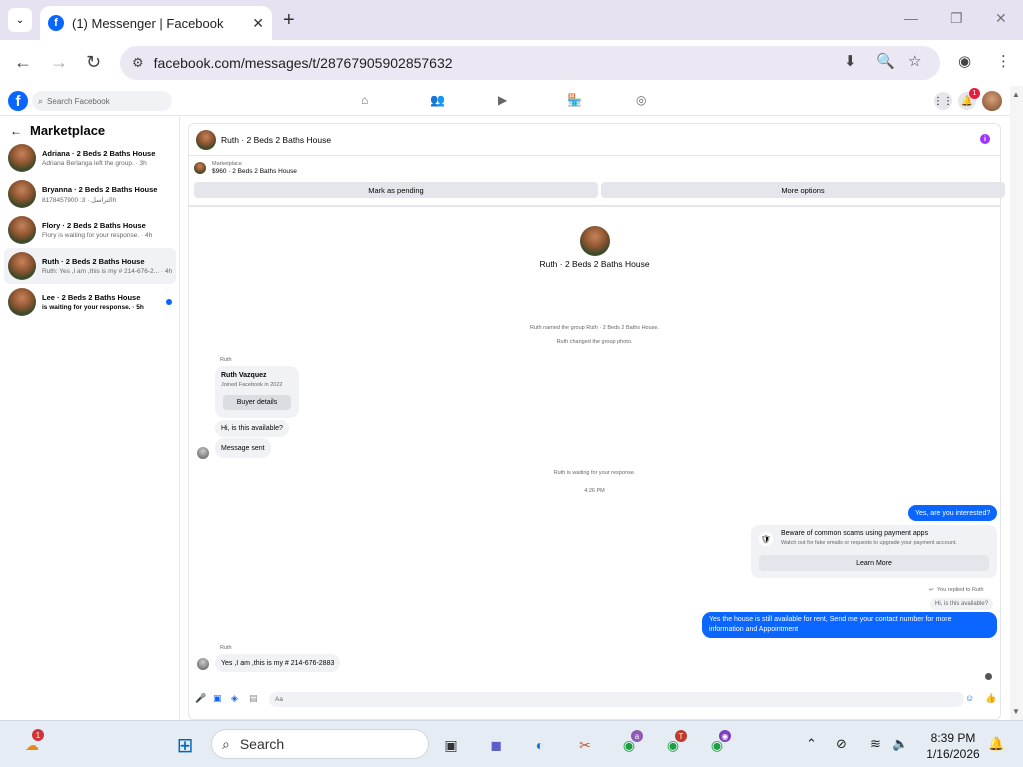 The image size is (1023, 767). I want to click on video-icon: ▶, so click(502, 100).